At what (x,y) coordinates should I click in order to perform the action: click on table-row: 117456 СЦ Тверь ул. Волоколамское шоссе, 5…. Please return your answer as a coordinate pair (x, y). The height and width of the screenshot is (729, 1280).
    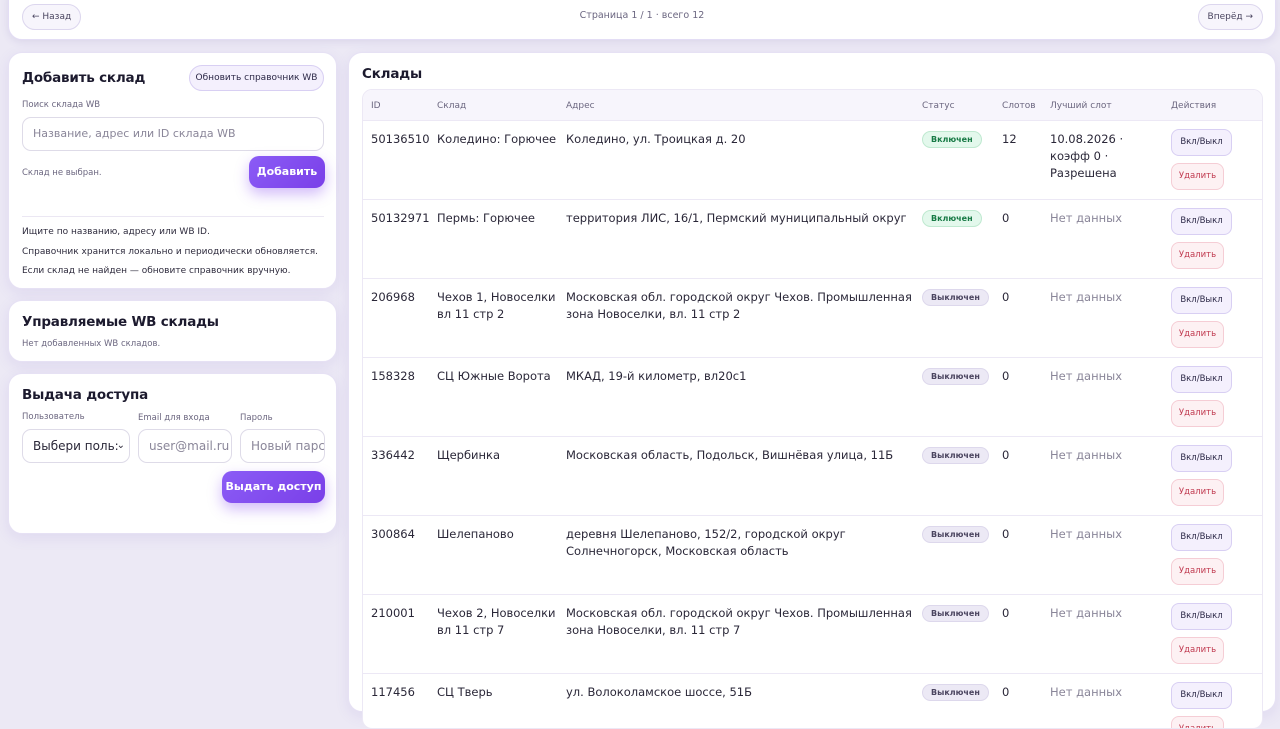
    Looking at the image, I should click on (812, 701).